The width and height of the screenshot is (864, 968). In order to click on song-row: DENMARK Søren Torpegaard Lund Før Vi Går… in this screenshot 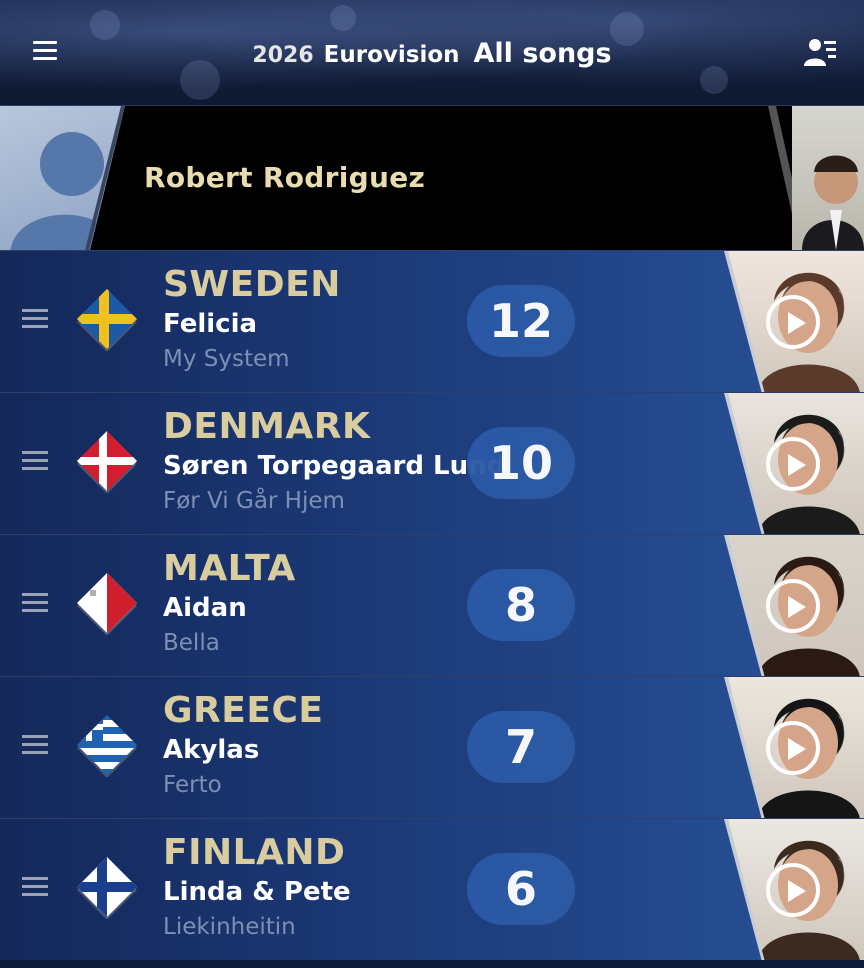, I will do `click(432, 463)`.